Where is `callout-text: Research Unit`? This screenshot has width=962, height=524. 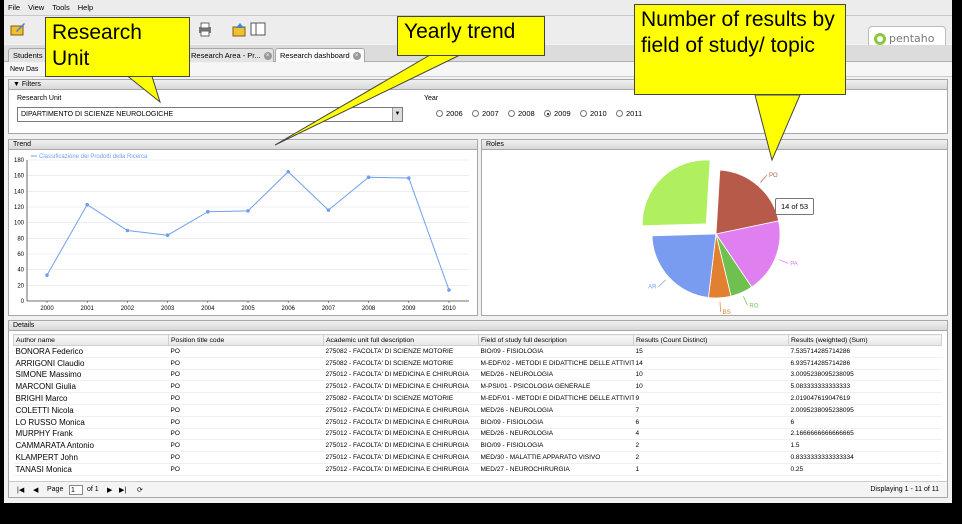 callout-text: Research Unit is located at coordinates (97, 45).